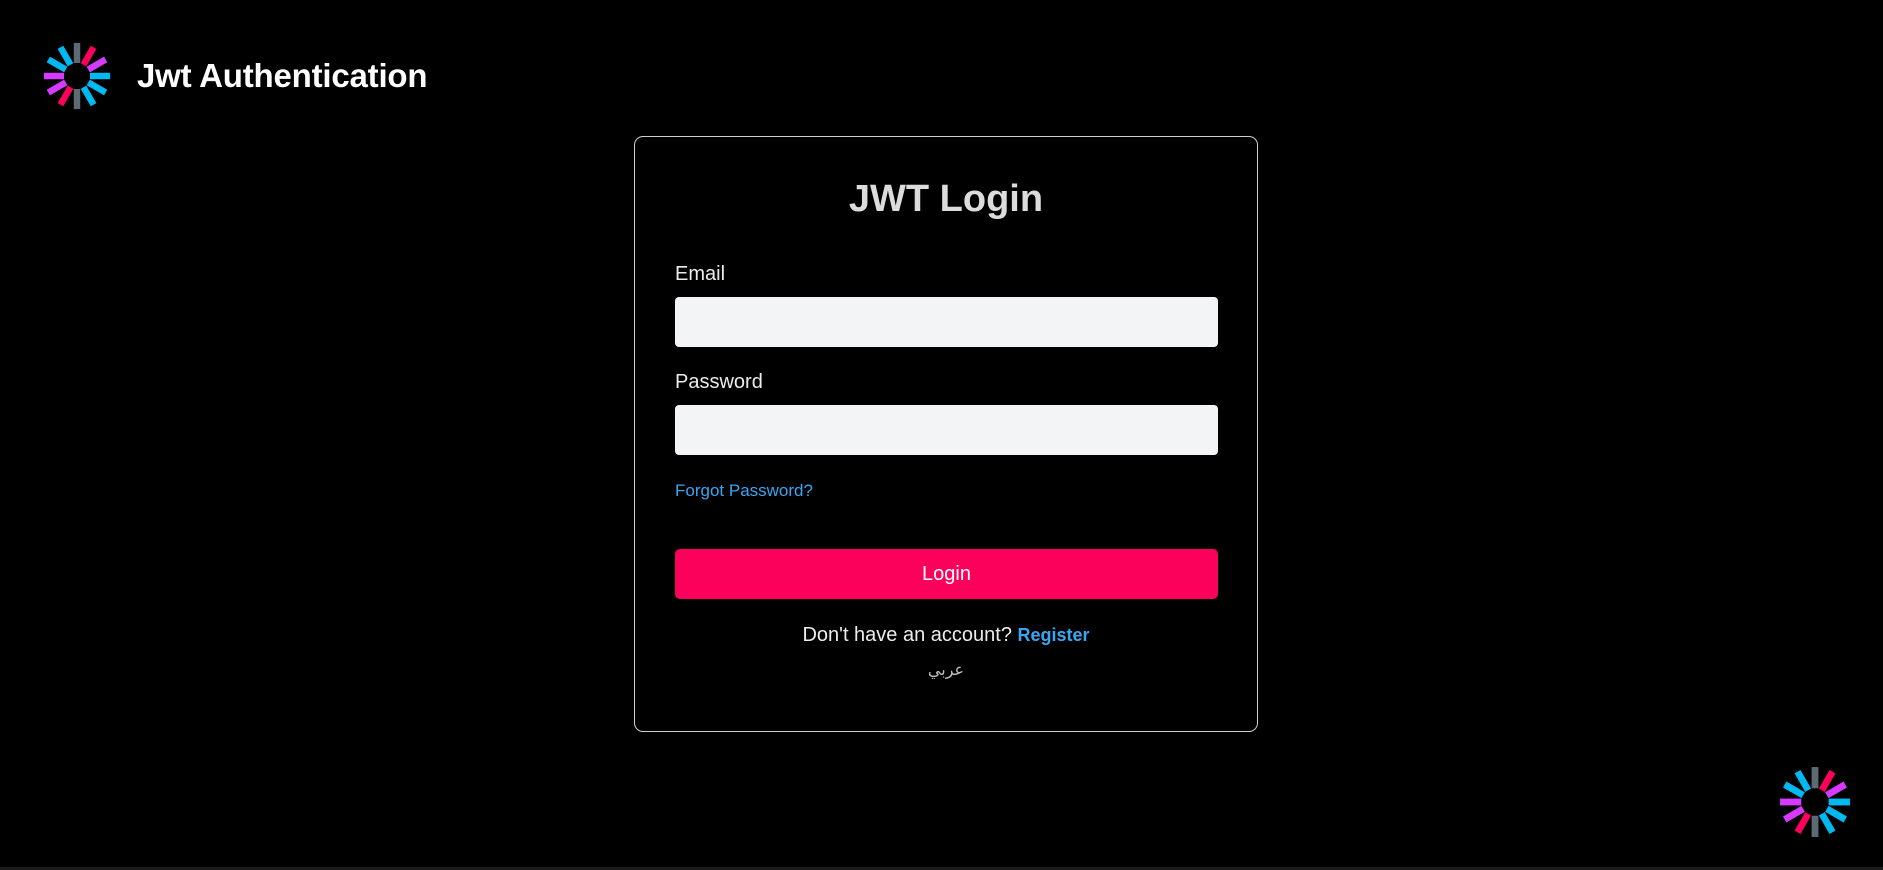  I want to click on language-toggle-link: عربي, so click(946, 671).